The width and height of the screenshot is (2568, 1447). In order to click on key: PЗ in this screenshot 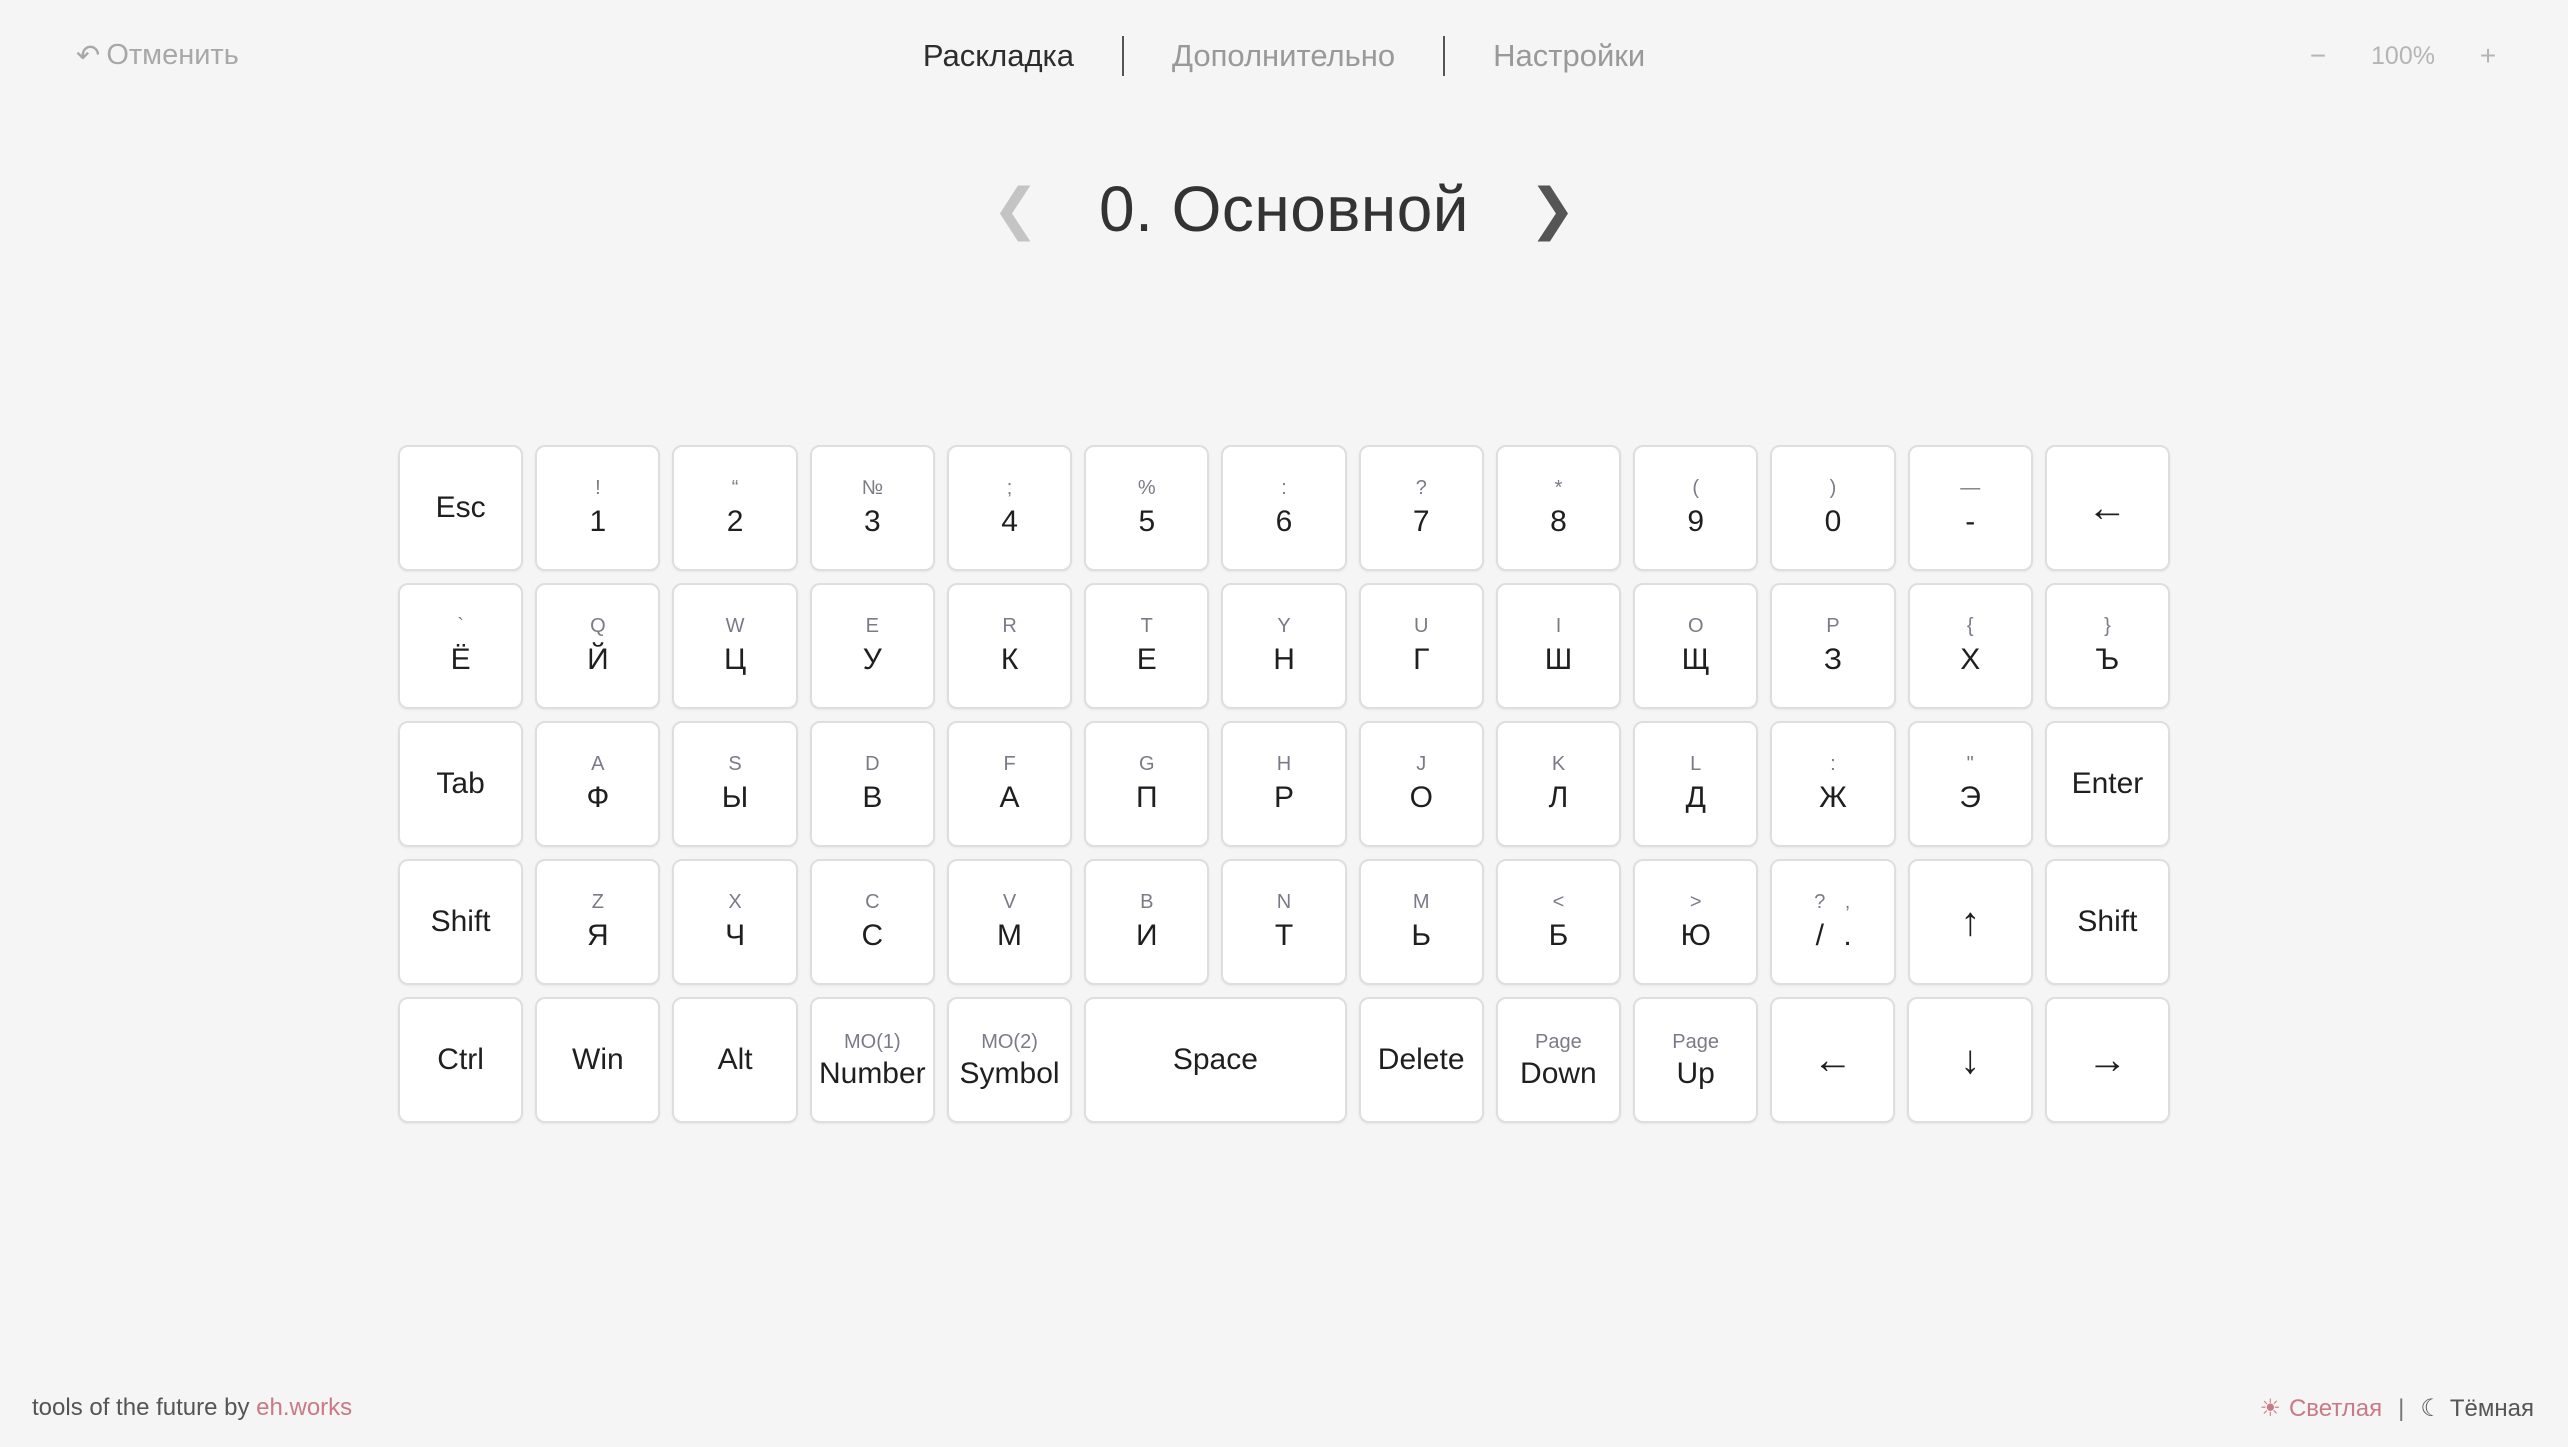, I will do `click(1833, 646)`.